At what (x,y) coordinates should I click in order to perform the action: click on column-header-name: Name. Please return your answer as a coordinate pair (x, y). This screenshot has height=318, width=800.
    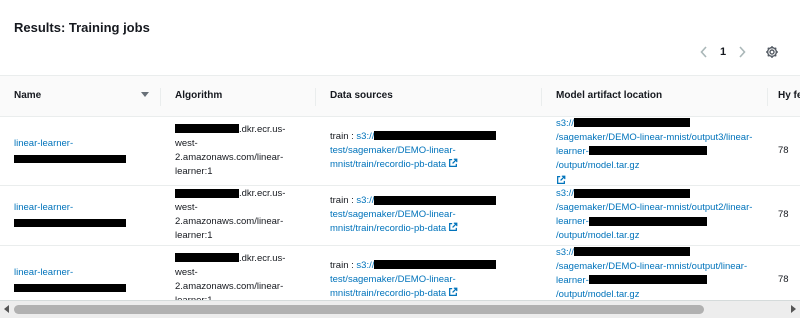
    Looking at the image, I should click on (80, 96).